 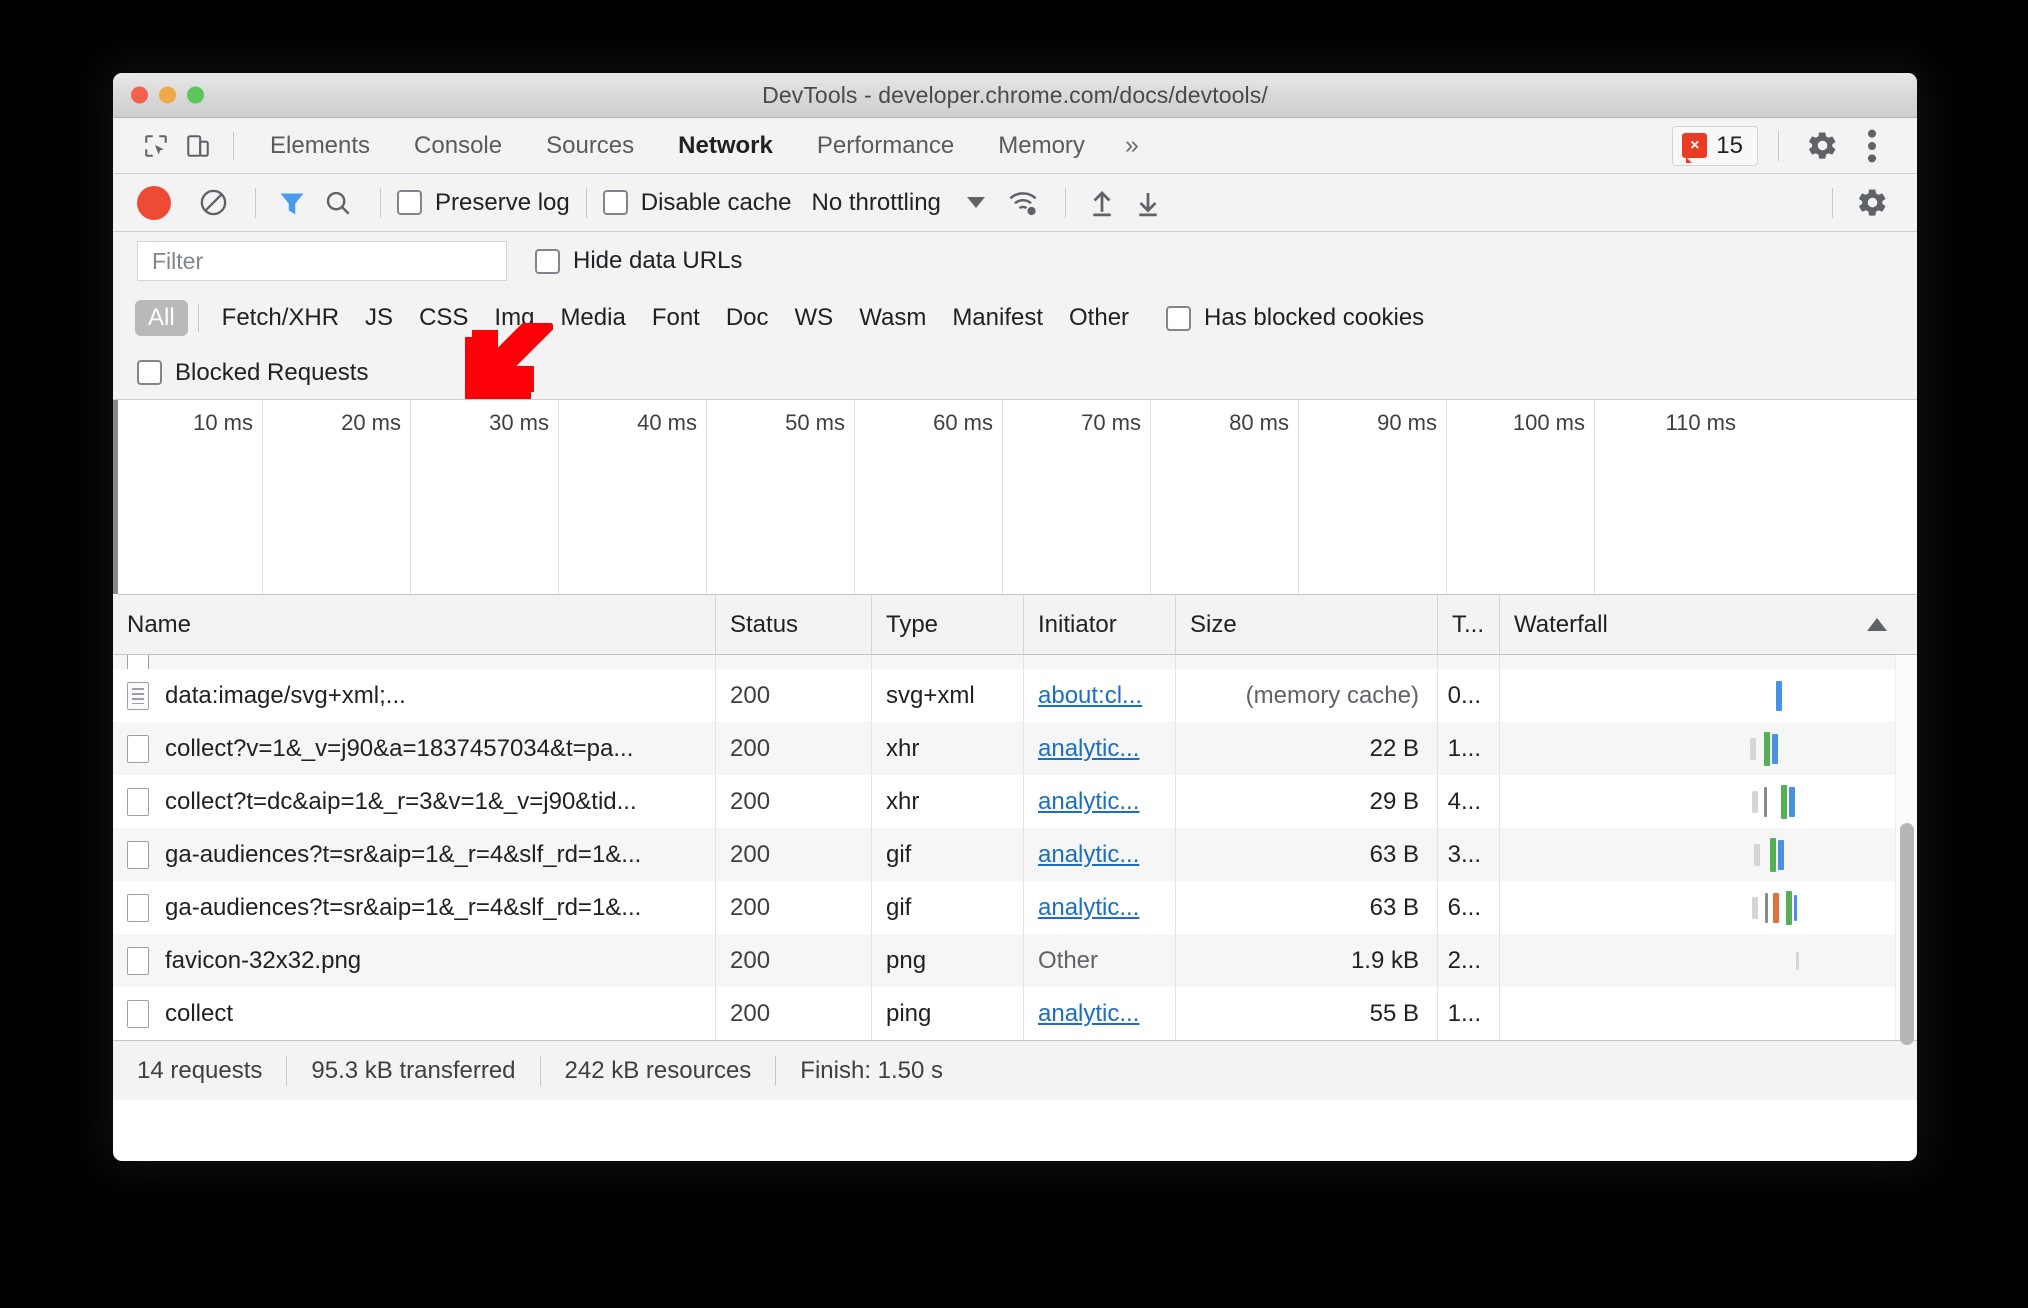 I want to click on gear-icon, so click(x=1822, y=146).